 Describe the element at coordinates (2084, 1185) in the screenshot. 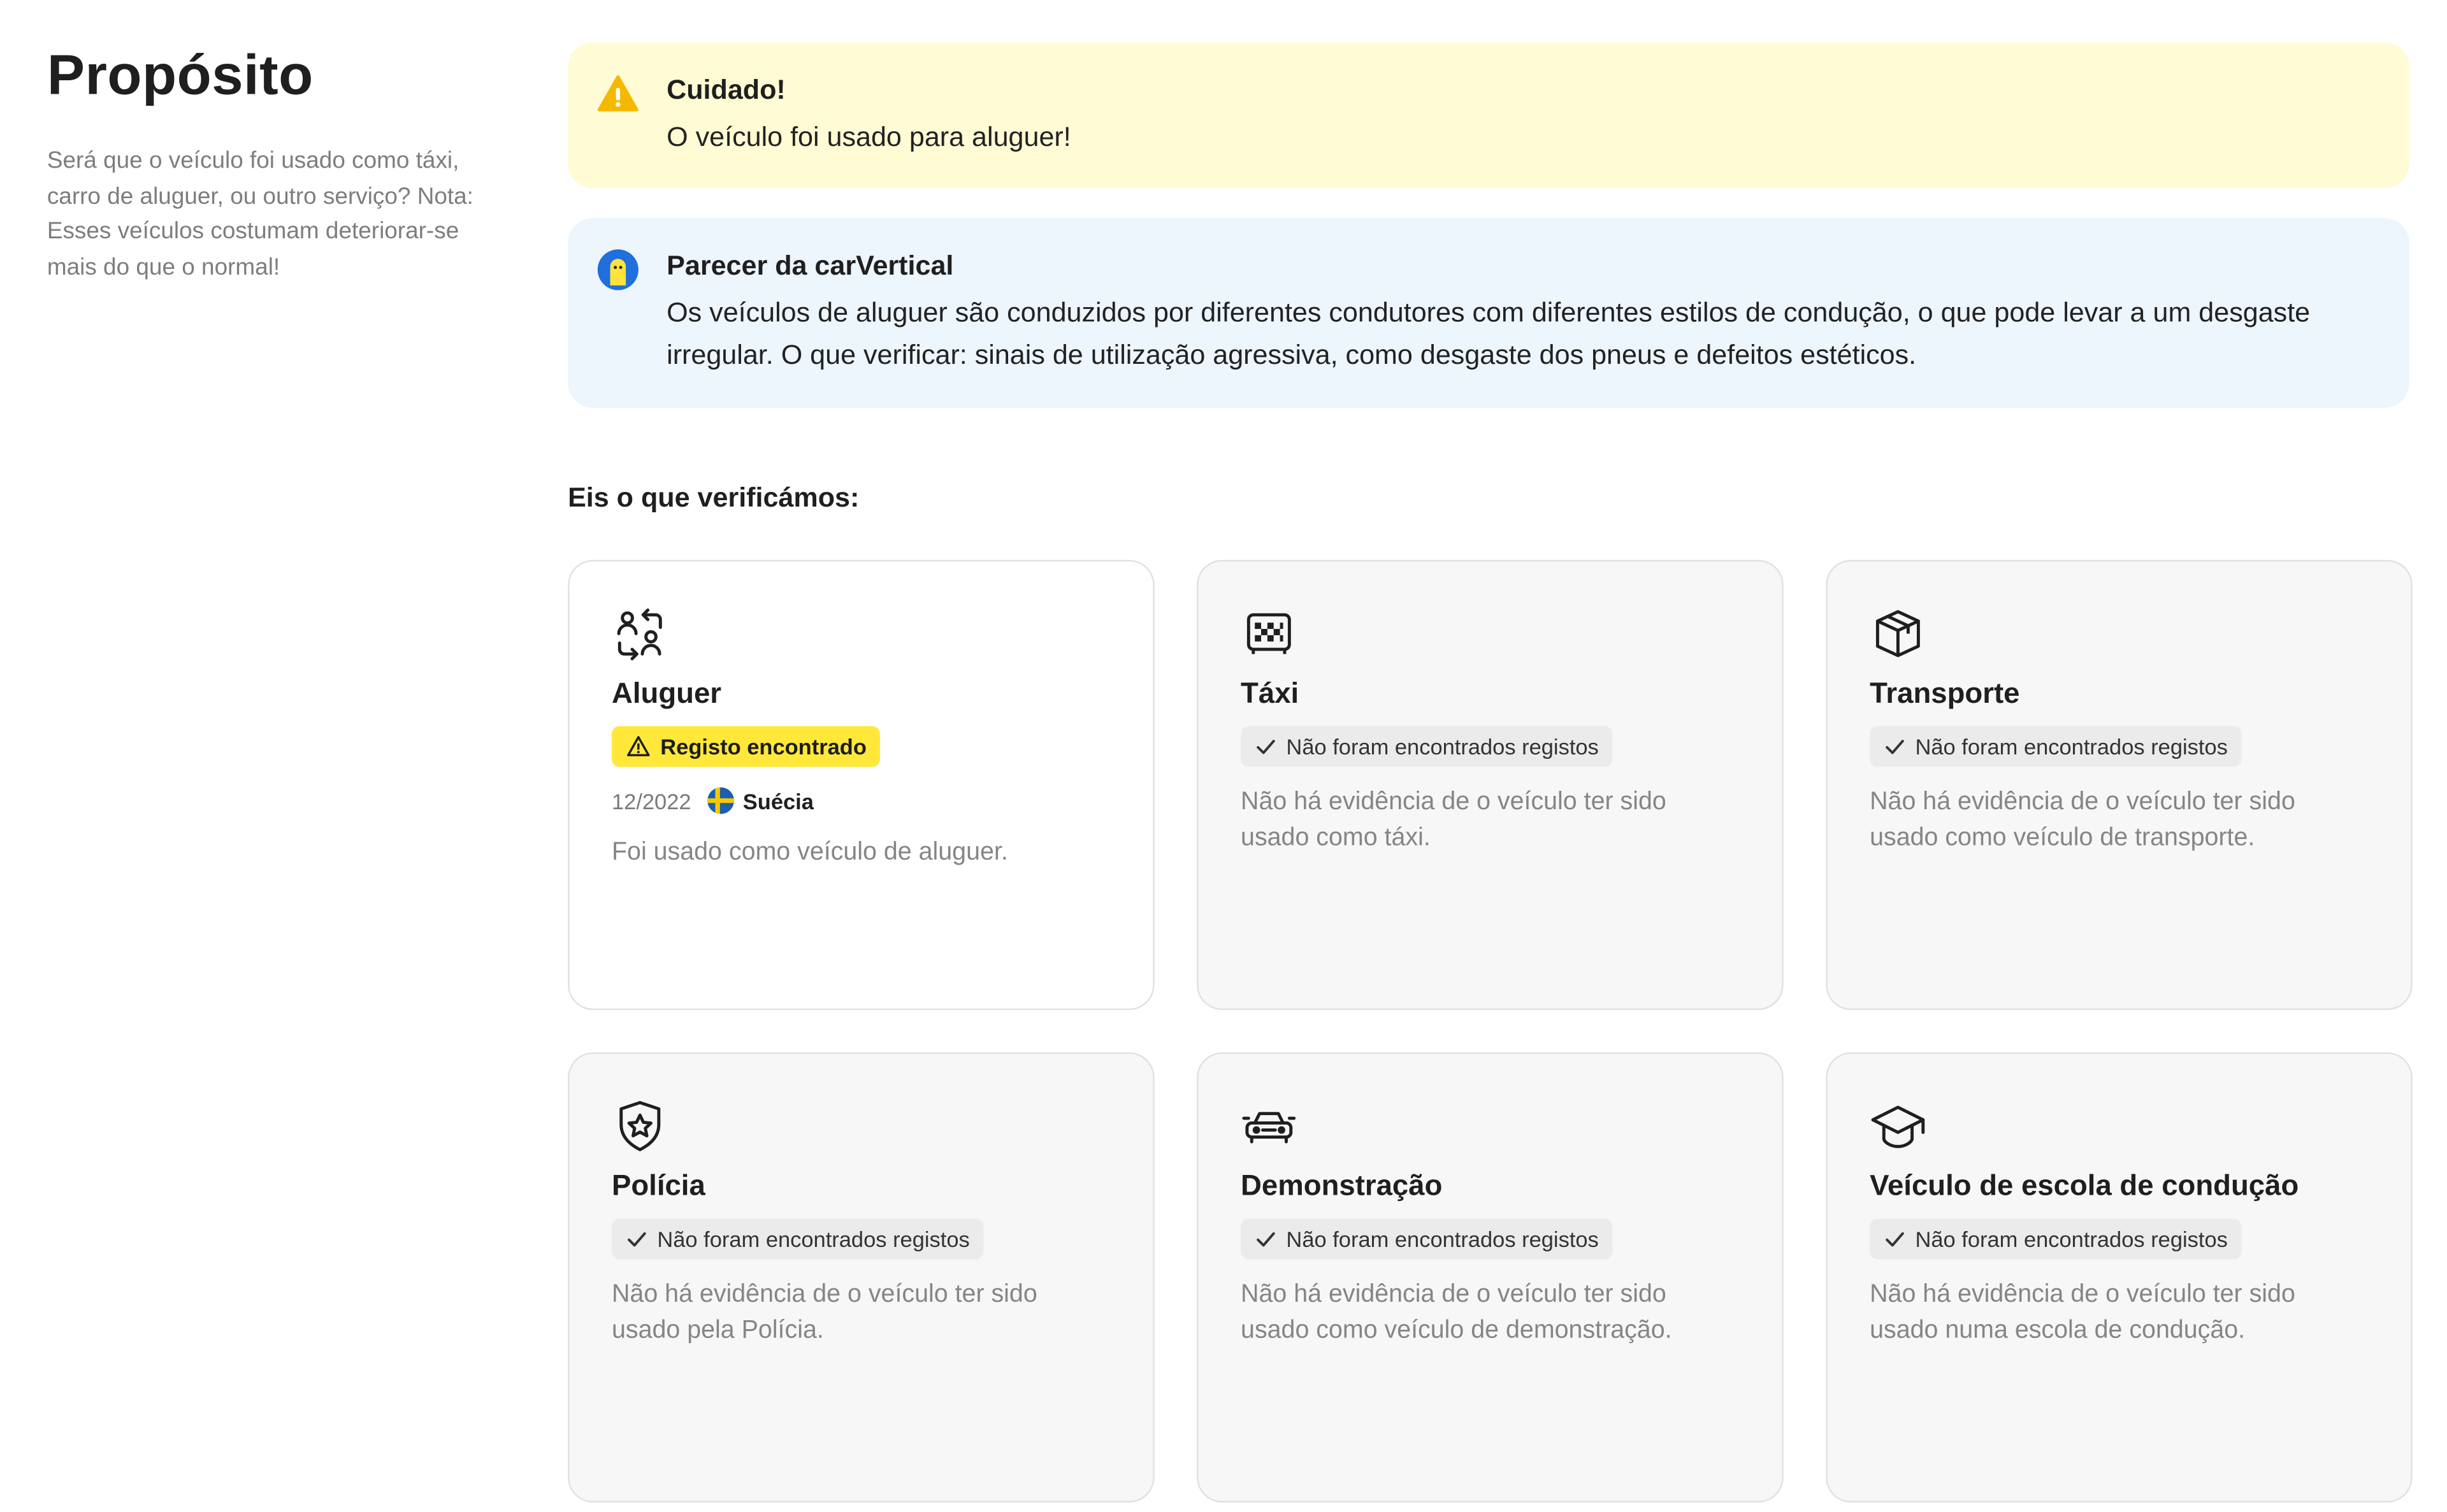

I see `check-title: Veículo de escola de condução` at that location.